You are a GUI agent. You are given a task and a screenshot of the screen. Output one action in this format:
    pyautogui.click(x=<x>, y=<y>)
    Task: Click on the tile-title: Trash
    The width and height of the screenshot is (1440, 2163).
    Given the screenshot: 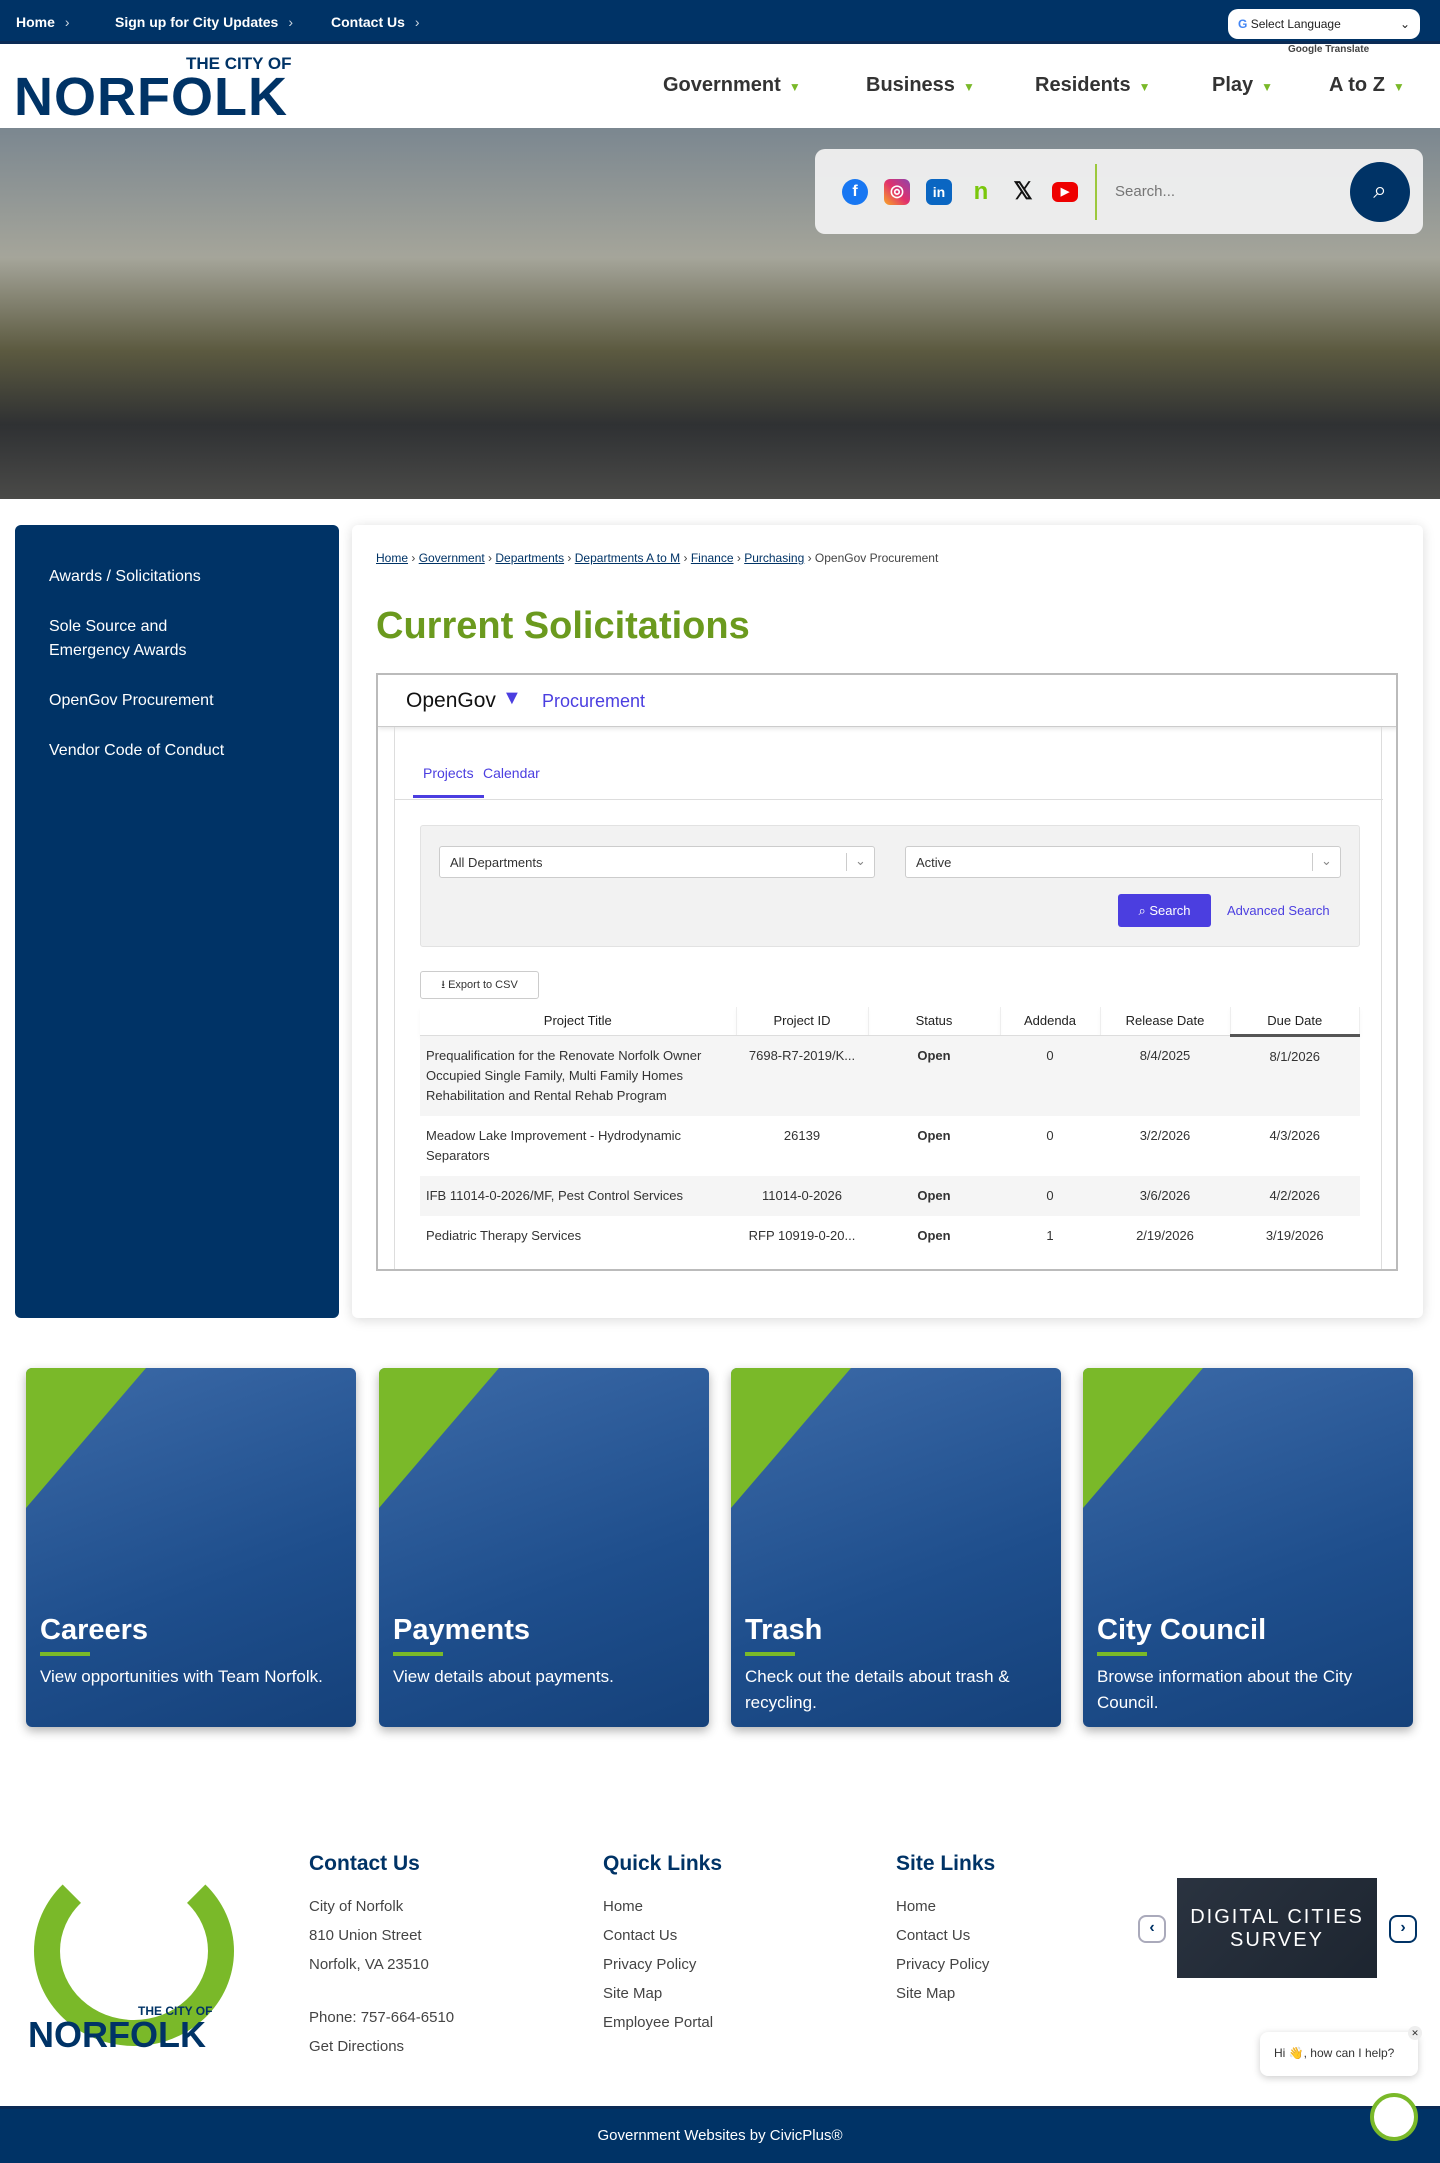 What is the action you would take?
    pyautogui.click(x=784, y=1630)
    